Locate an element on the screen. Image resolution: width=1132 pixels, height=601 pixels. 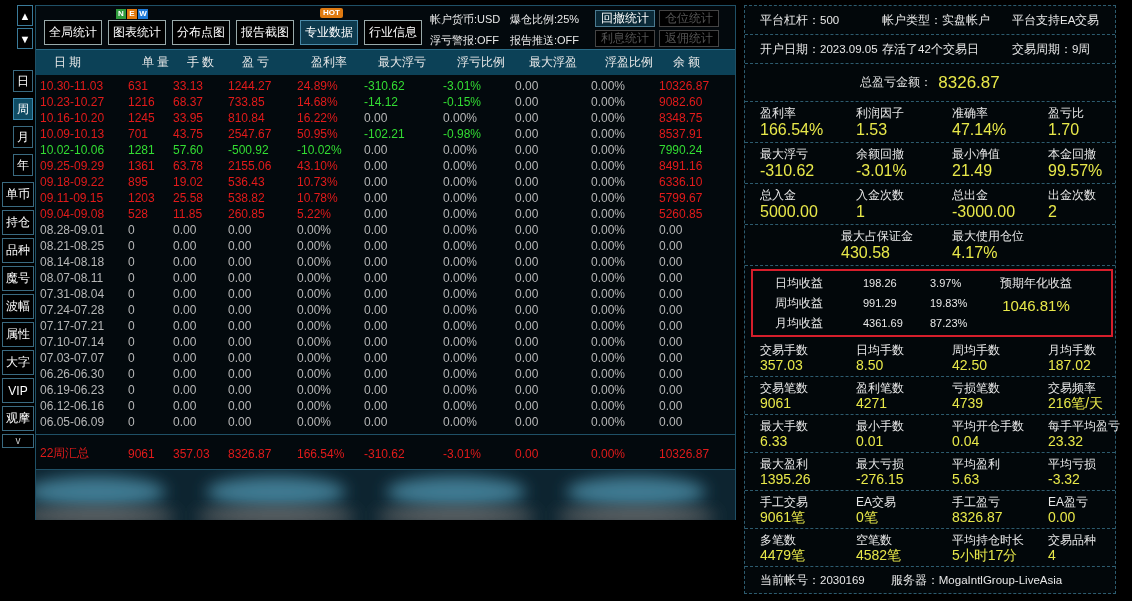
stat-label: 最小净值 is located at coordinates (976, 154).